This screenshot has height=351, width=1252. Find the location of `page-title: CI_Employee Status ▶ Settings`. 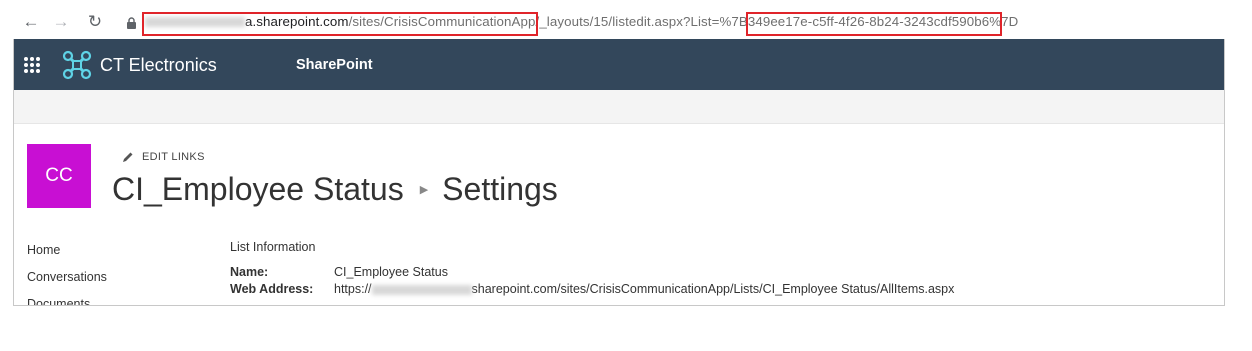

page-title: CI_Employee Status ▶ Settings is located at coordinates (335, 189).